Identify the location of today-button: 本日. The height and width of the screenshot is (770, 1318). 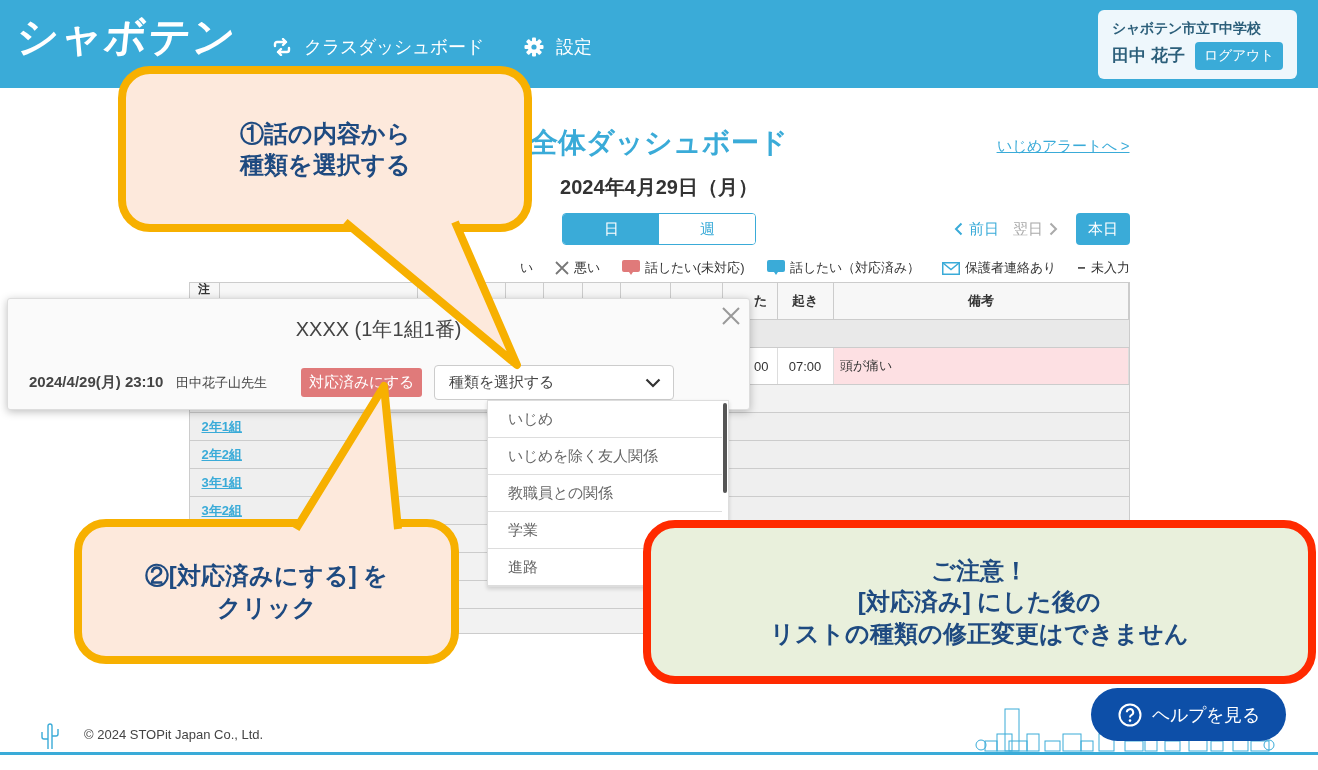
(1102, 229).